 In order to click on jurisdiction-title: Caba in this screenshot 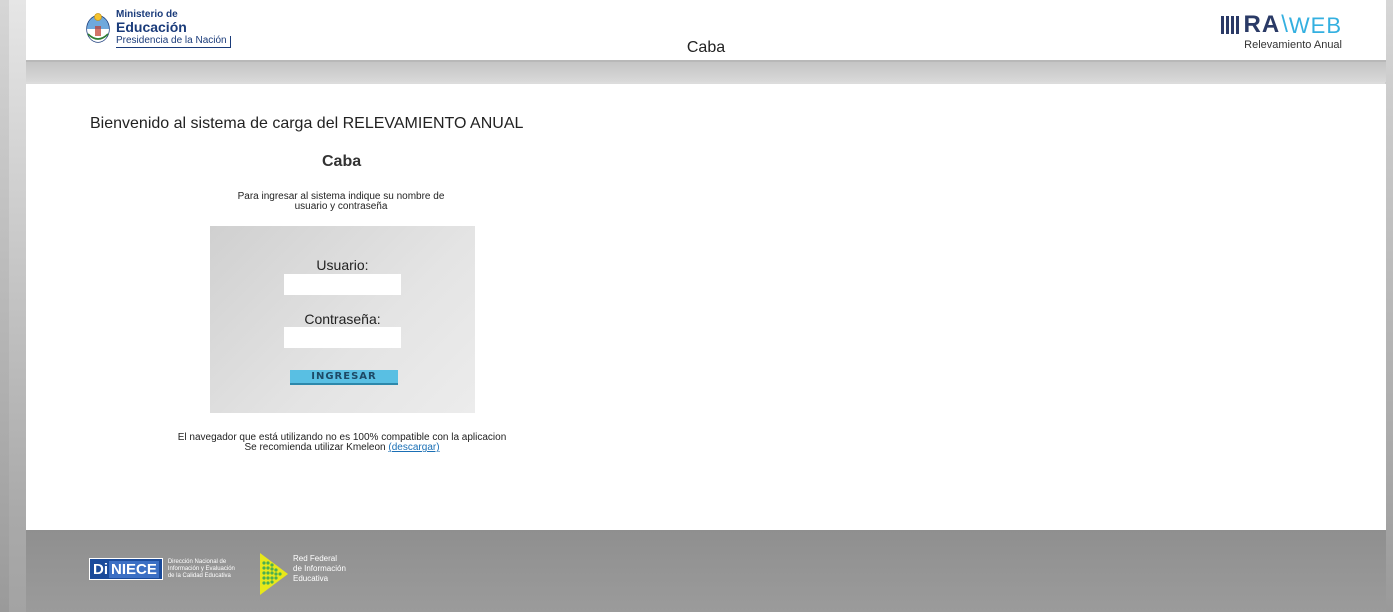, I will do `click(342, 161)`.